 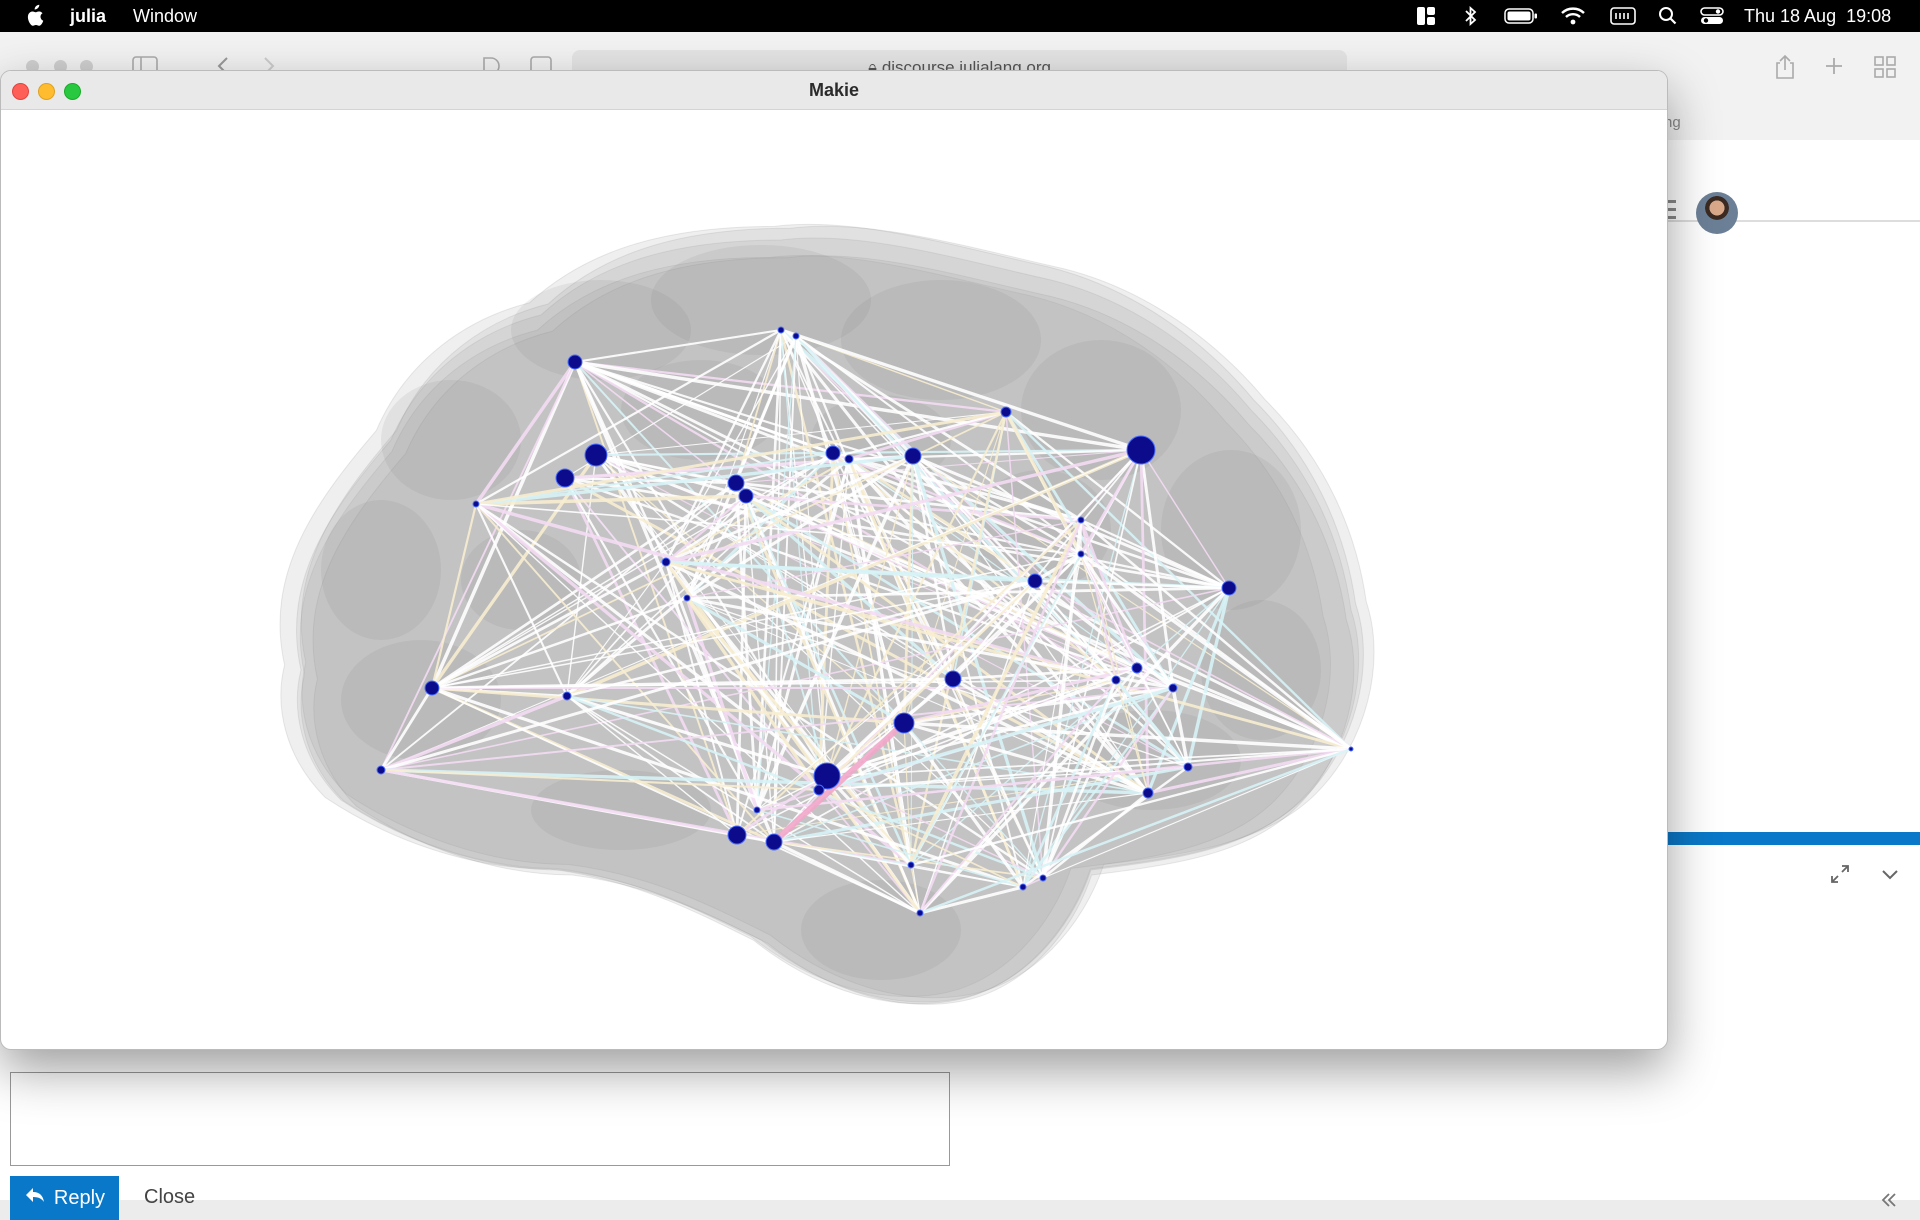 I want to click on keyboard-icon, so click(x=1623, y=16).